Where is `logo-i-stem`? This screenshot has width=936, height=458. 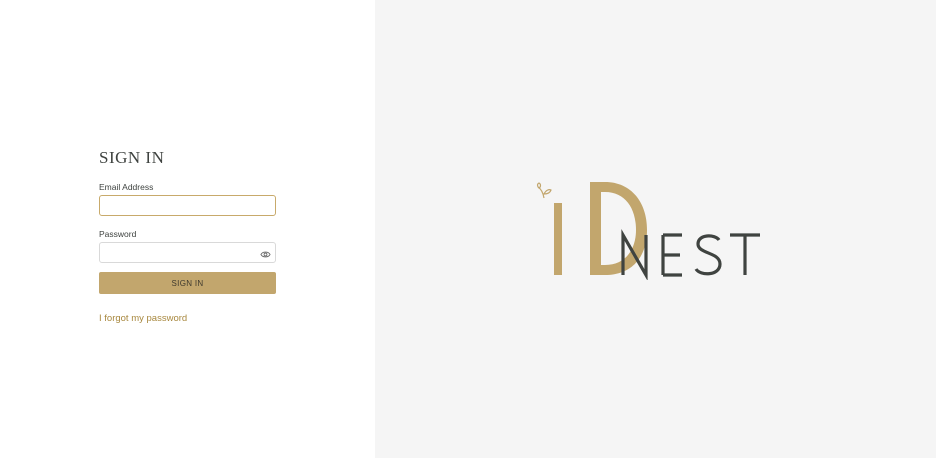
logo-i-stem is located at coordinates (558, 239).